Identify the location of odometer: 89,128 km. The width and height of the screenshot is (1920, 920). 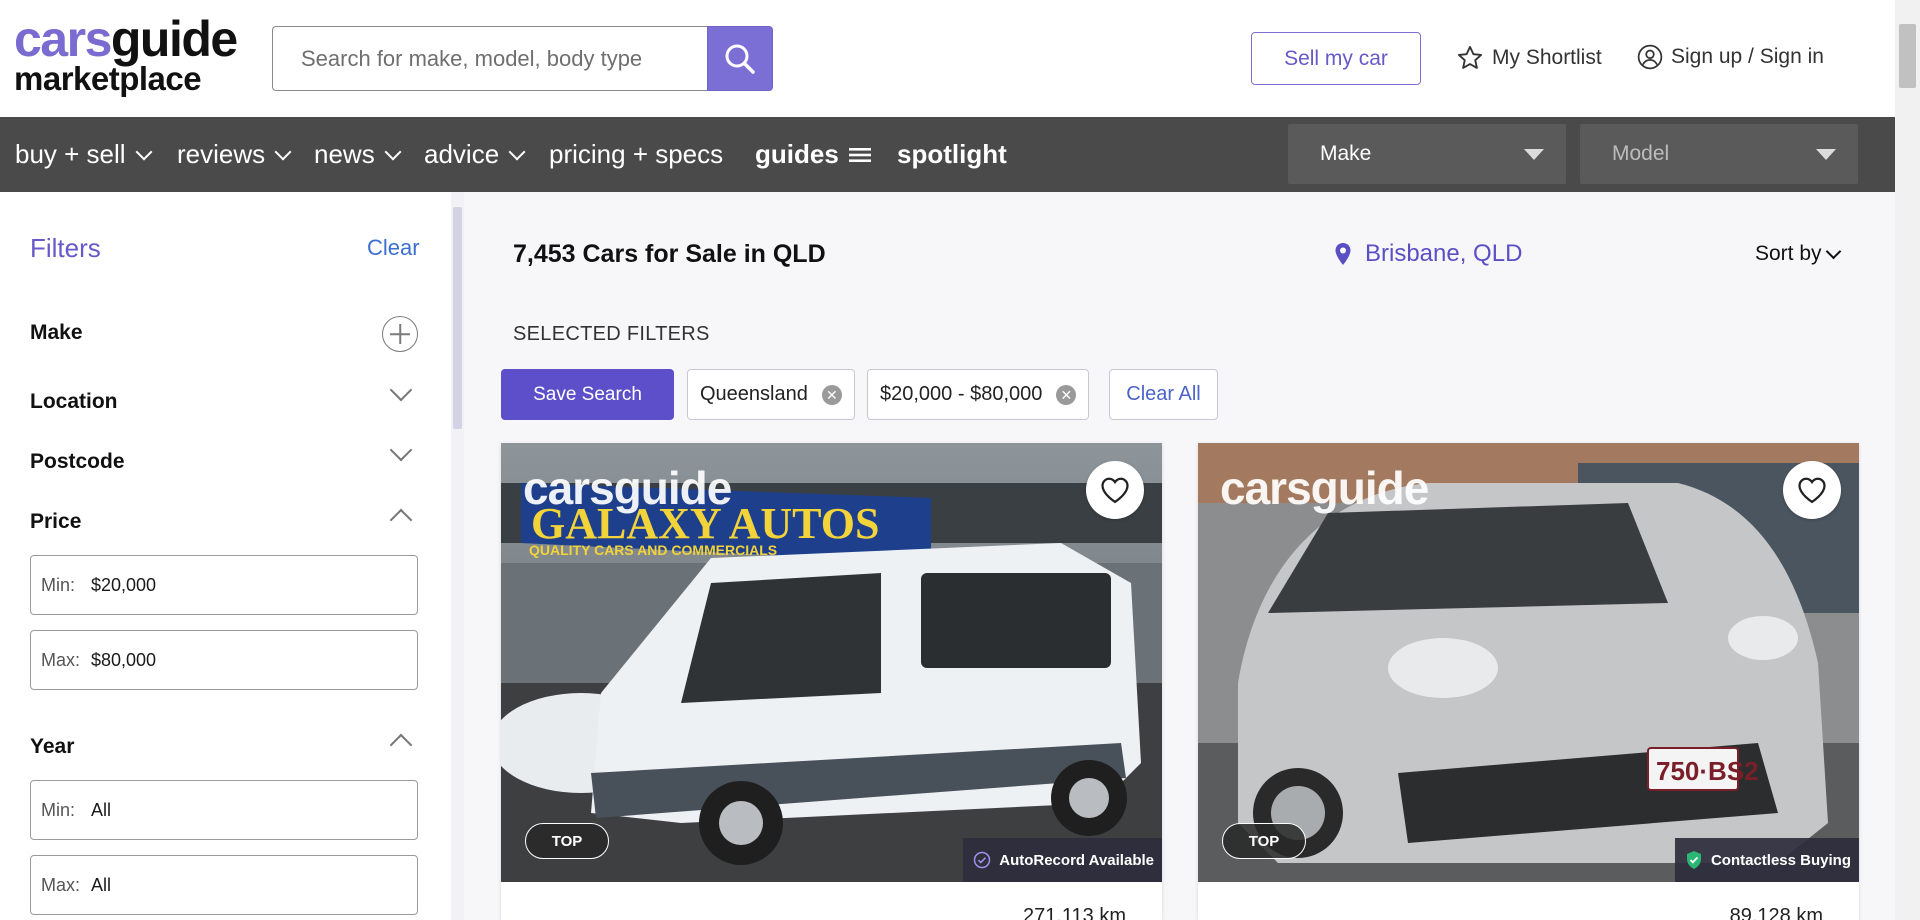
(1776, 912).